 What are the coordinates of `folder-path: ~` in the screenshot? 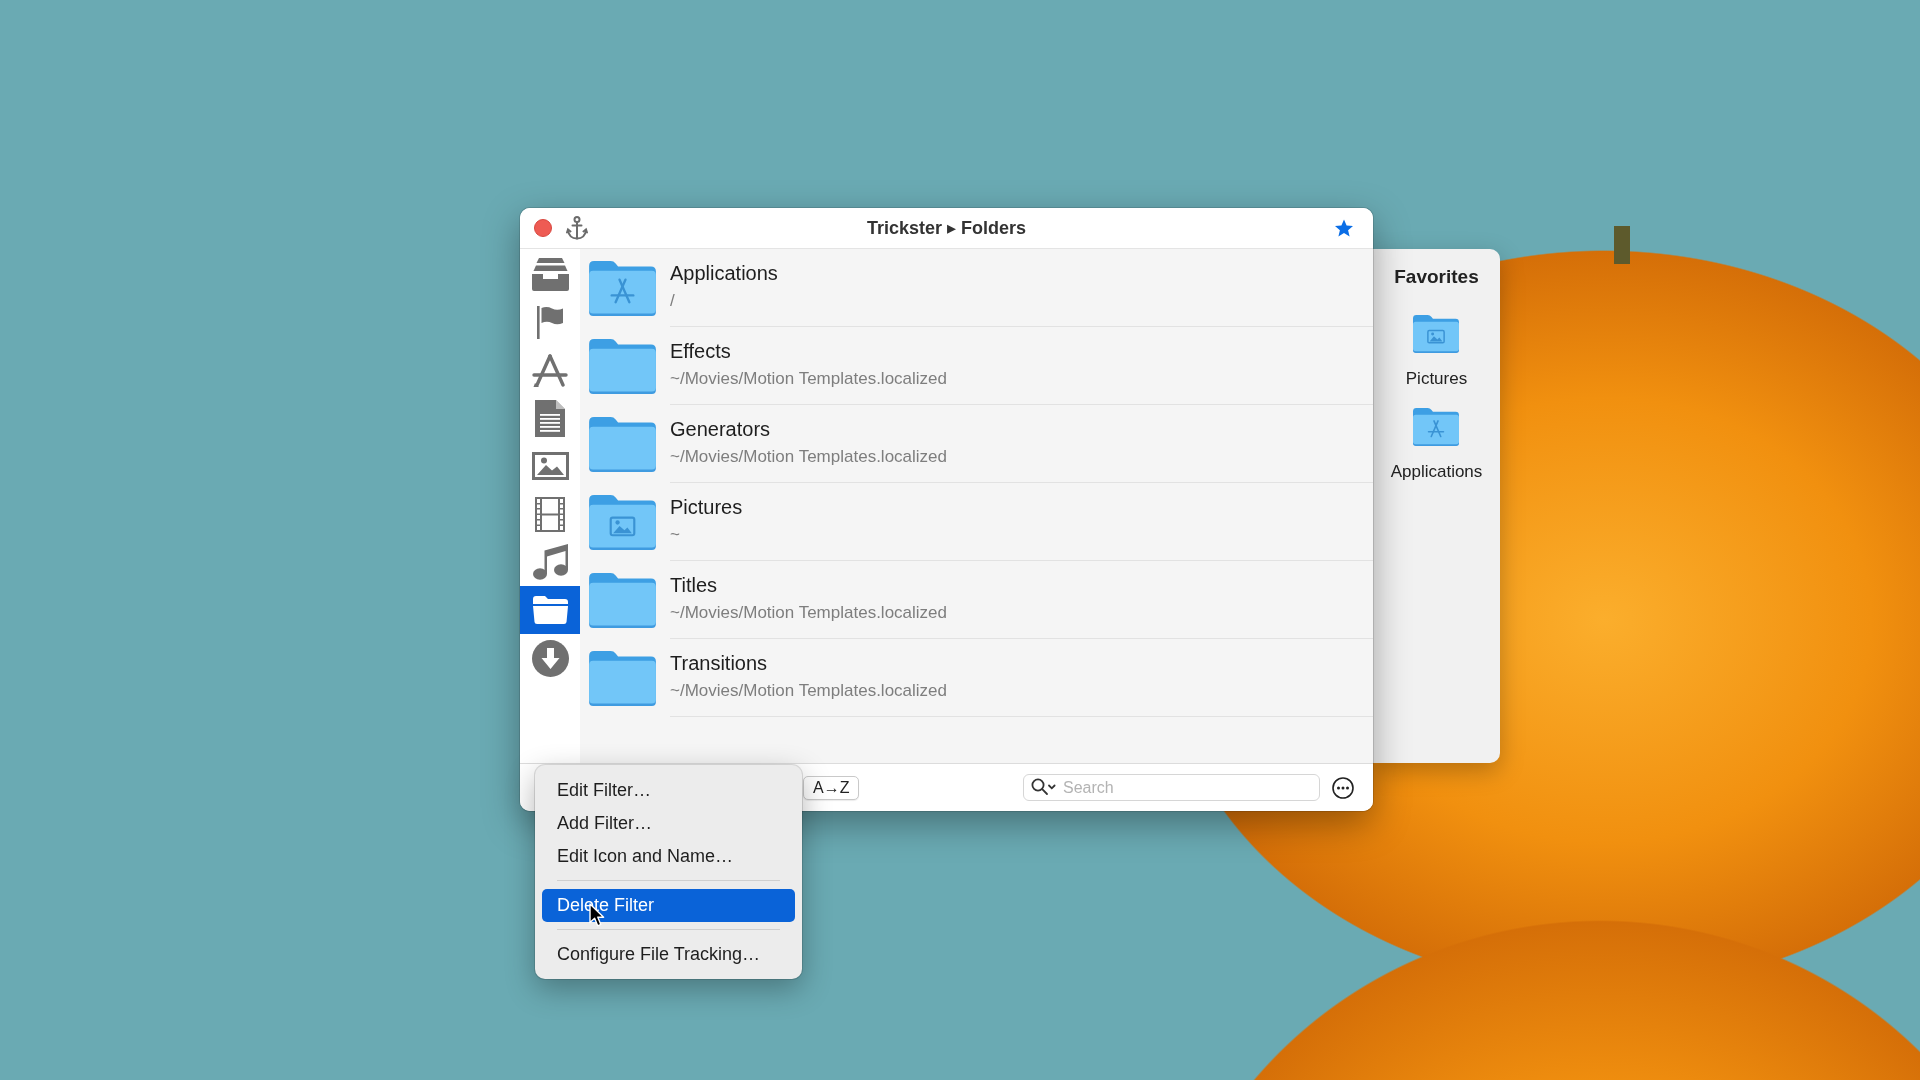 It's located at (675, 535).